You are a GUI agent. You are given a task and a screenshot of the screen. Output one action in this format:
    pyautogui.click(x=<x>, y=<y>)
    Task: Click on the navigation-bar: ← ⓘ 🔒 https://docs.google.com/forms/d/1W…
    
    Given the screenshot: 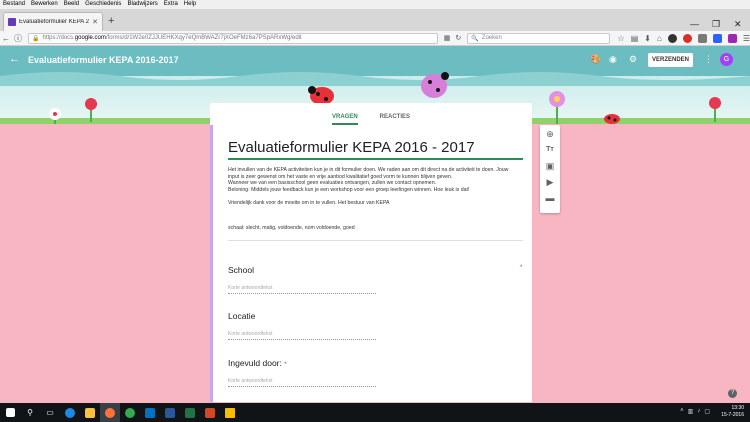 What is the action you would take?
    pyautogui.click(x=375, y=38)
    